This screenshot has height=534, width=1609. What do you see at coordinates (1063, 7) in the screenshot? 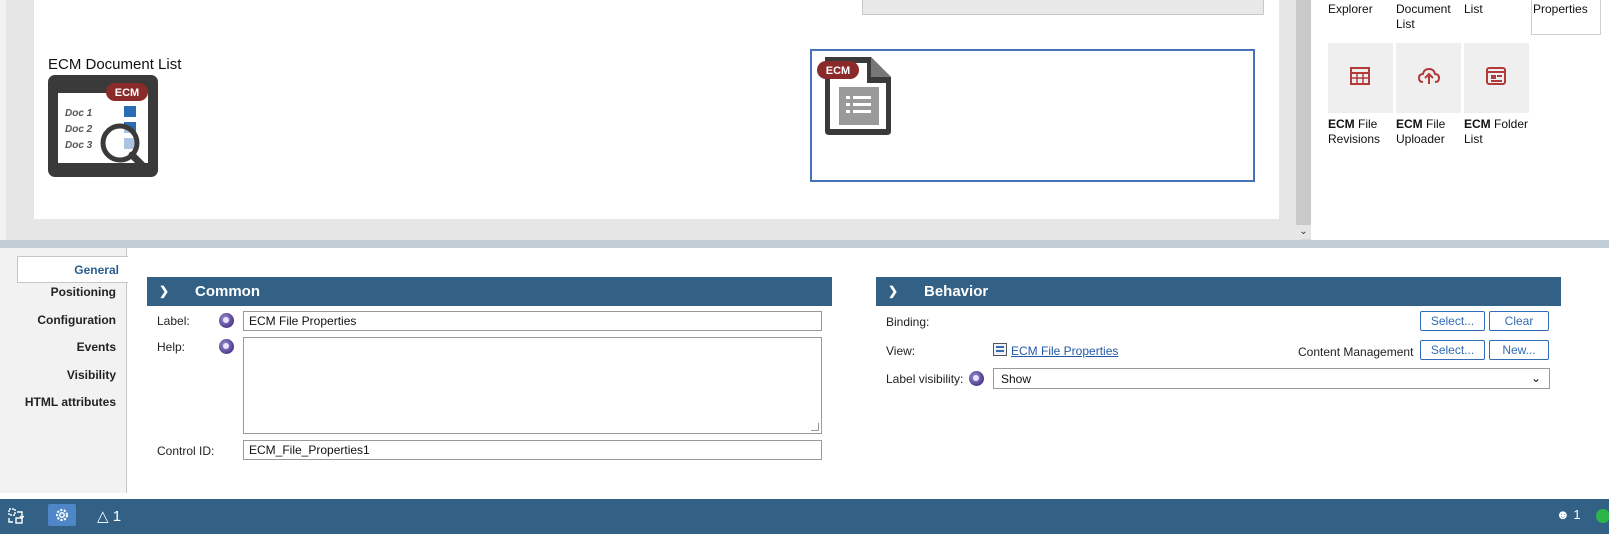
I see `canvas-placeholder-field` at bounding box center [1063, 7].